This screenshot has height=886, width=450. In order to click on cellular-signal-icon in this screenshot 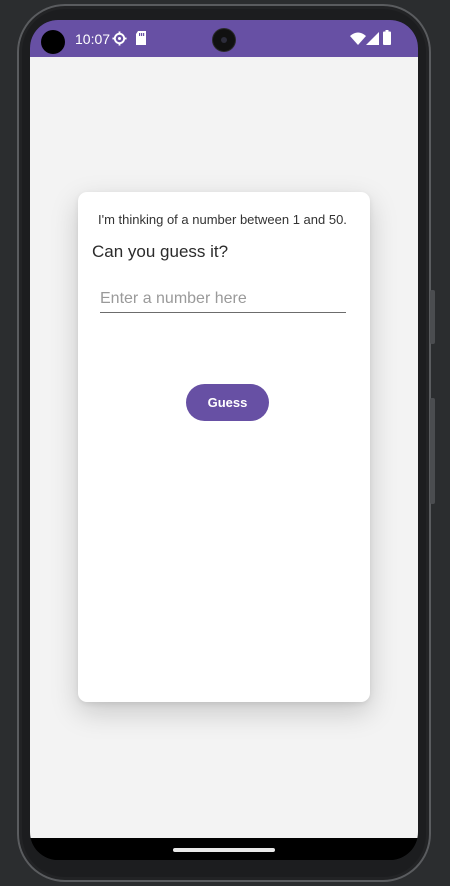, I will do `click(372, 41)`.